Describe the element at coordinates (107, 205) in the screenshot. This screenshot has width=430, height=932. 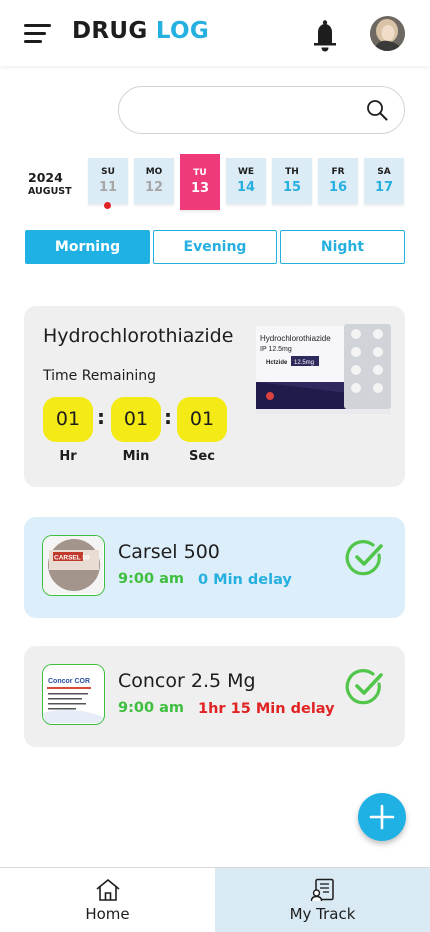
I see `reminder-dot` at that location.